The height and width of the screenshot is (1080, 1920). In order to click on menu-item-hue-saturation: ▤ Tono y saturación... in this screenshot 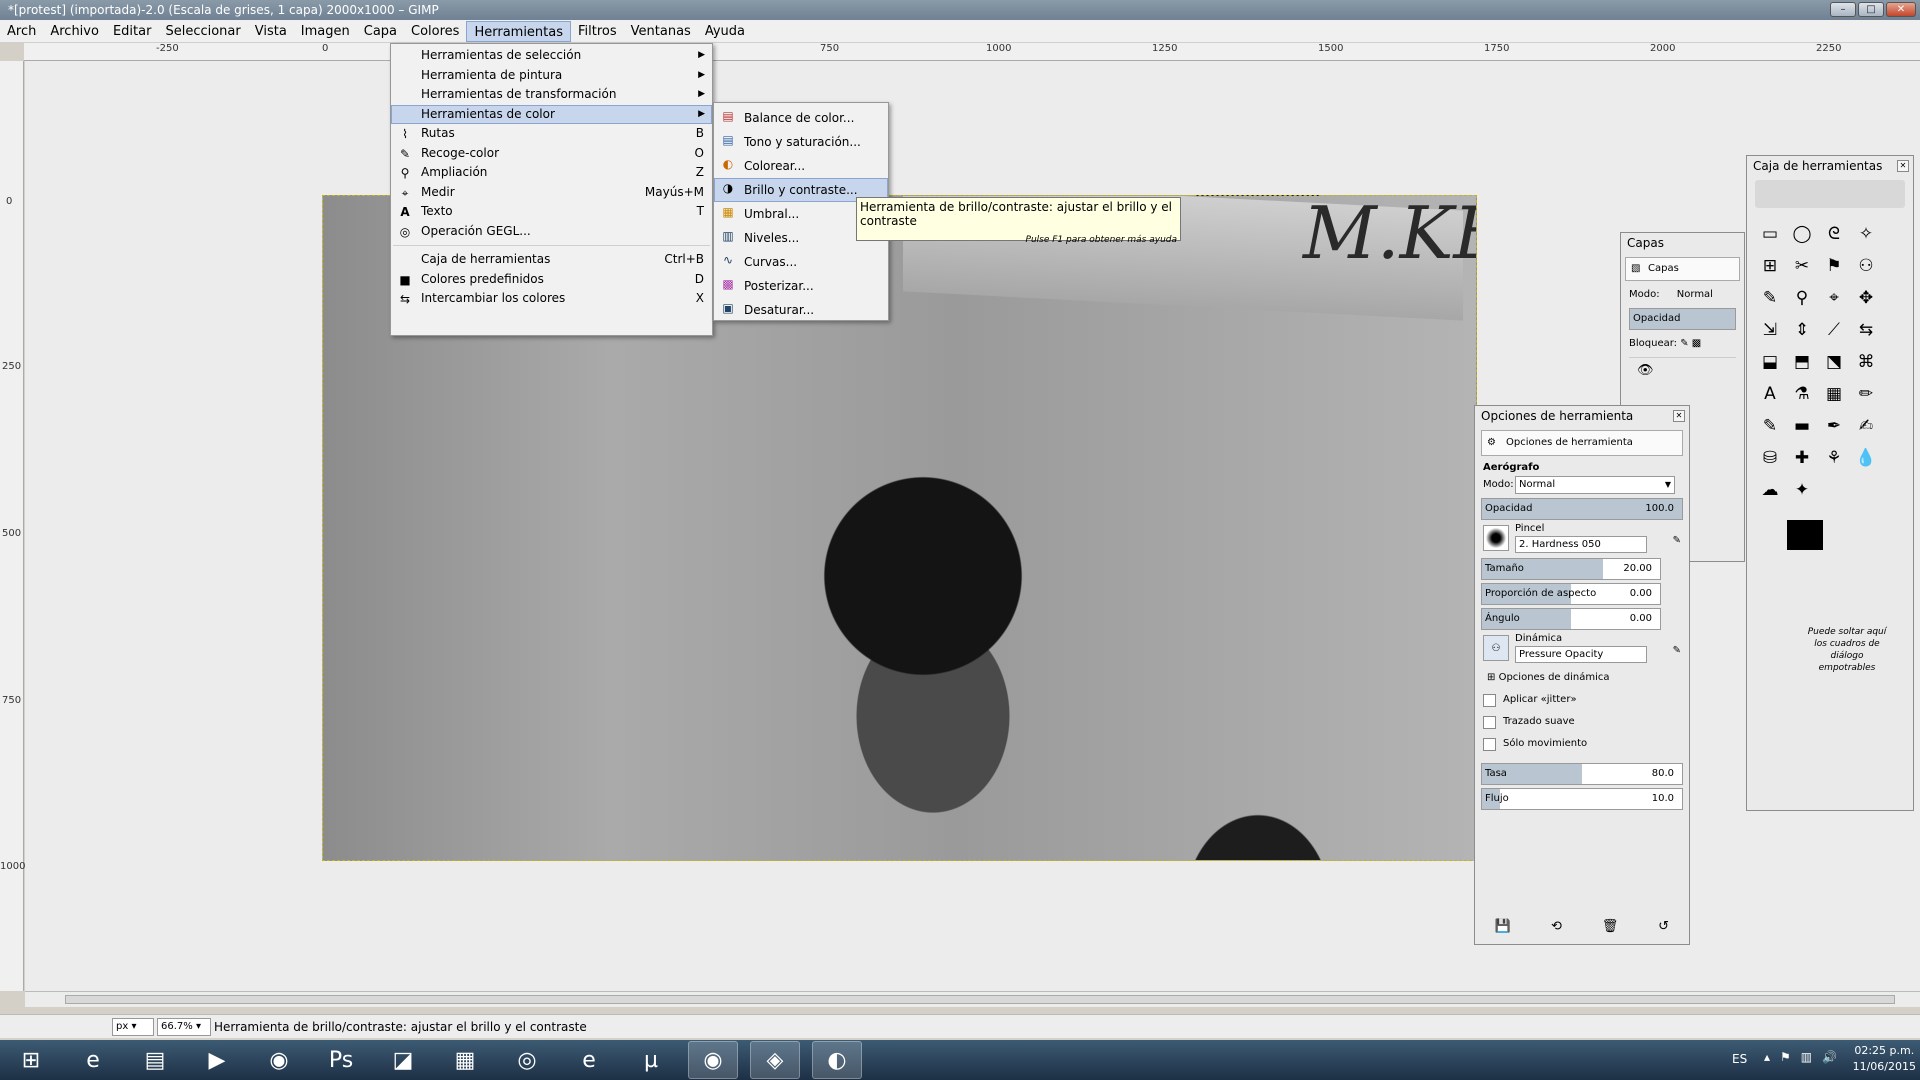, I will do `click(801, 142)`.